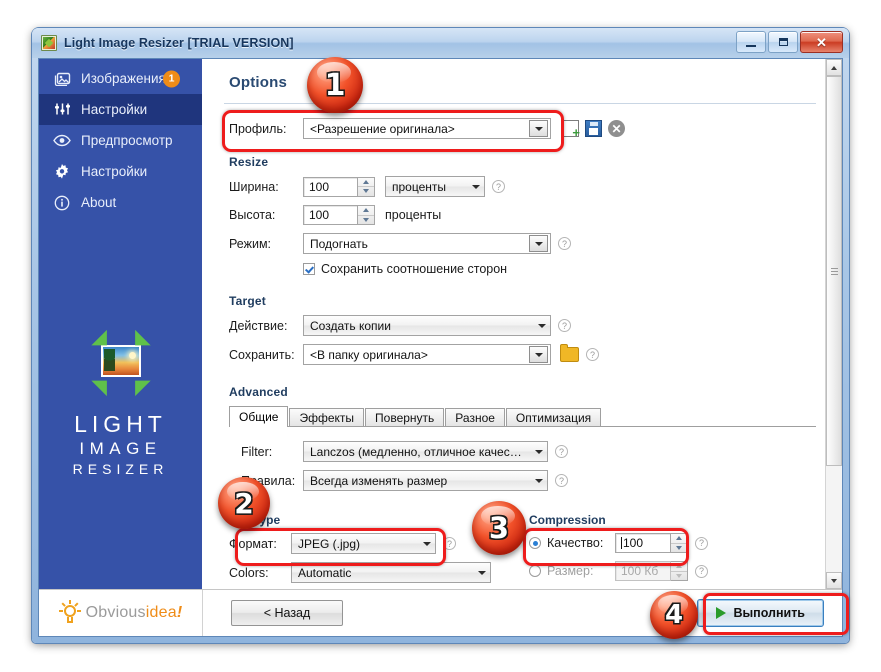 The image size is (881, 672). Describe the element at coordinates (751, 45) in the screenshot. I see `minimize-icon` at that location.